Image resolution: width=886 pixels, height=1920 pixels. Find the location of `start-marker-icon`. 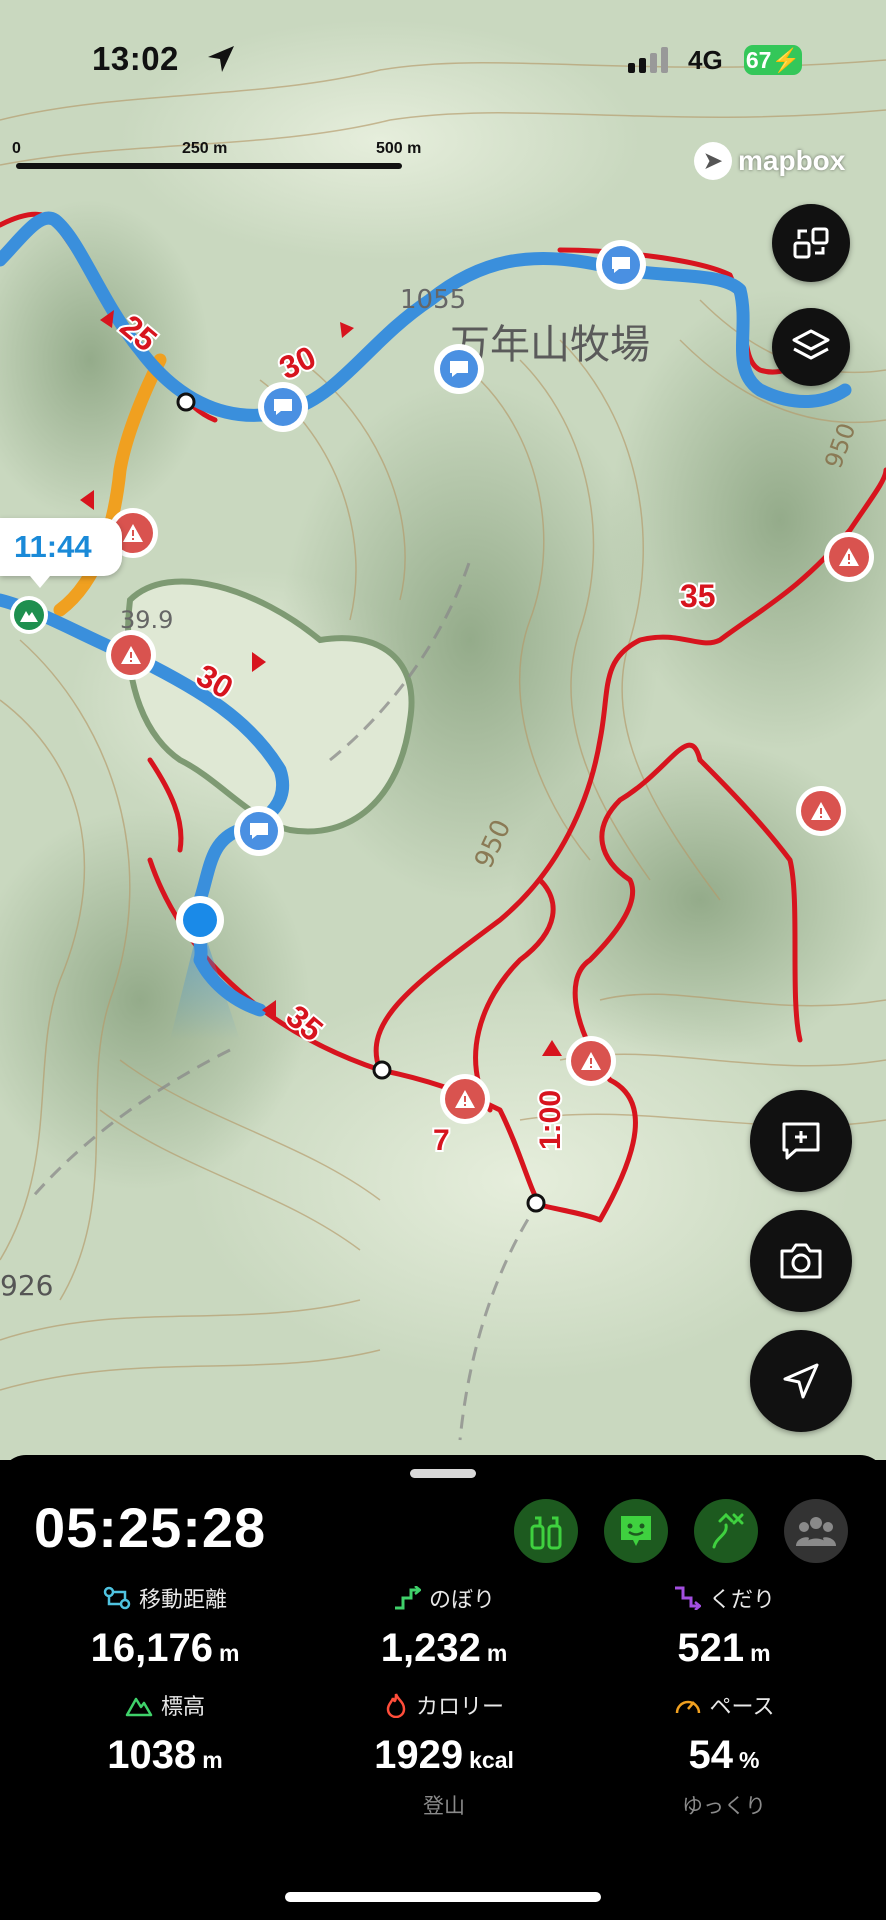

start-marker-icon is located at coordinates (29, 615).